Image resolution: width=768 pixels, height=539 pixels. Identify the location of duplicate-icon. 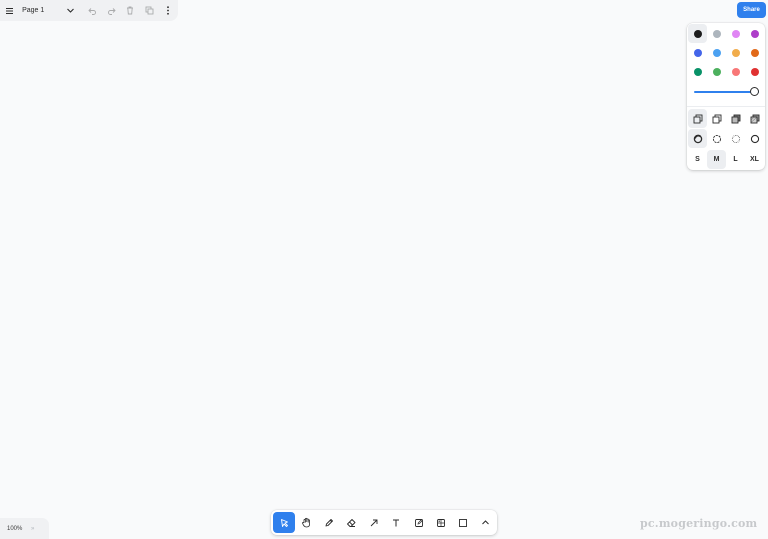
(149, 11).